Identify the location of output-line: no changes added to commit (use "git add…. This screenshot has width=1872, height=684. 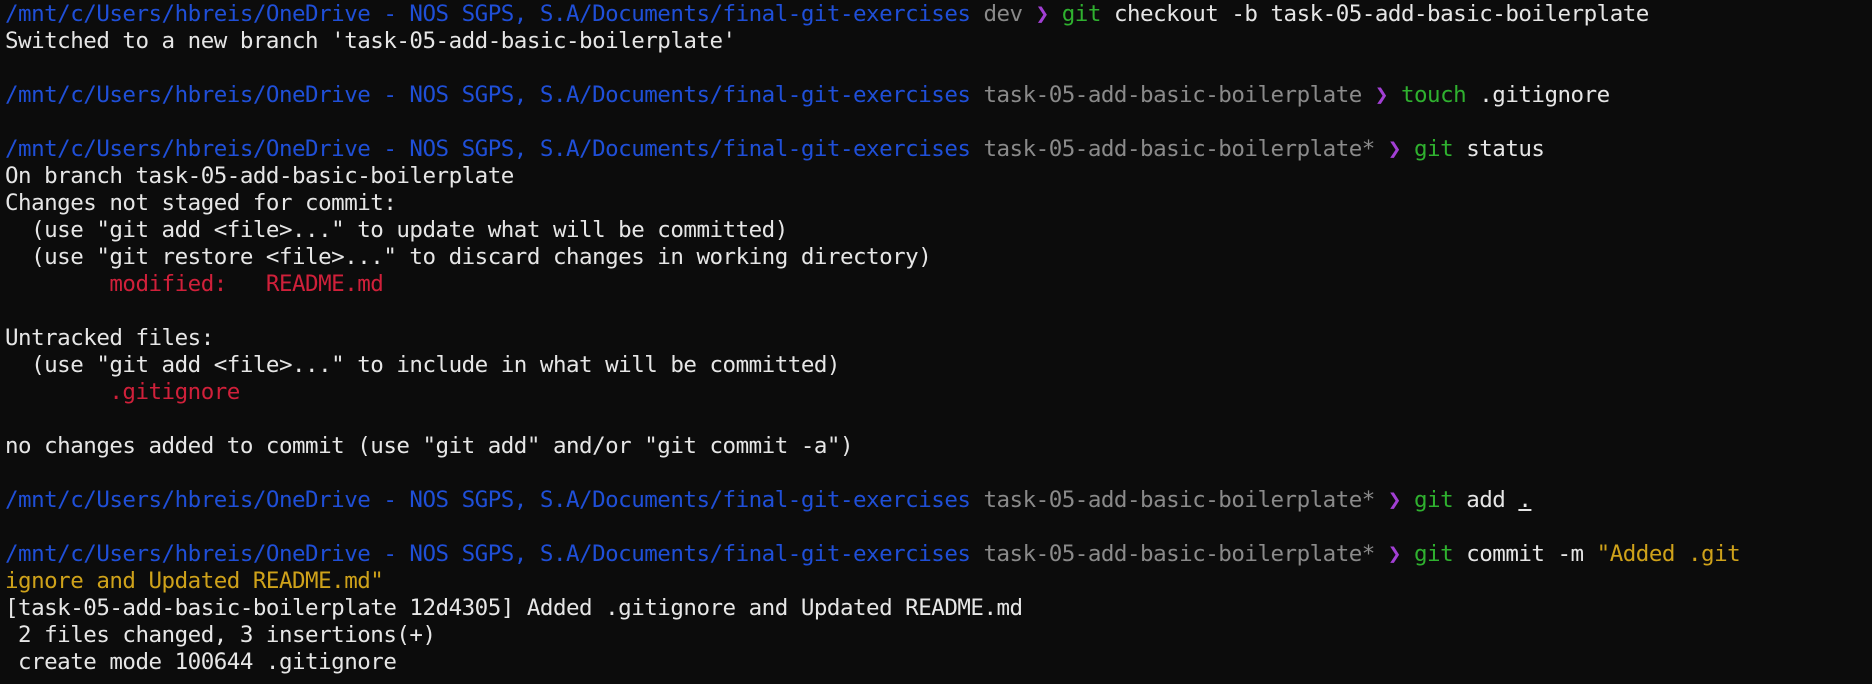
(429, 446).